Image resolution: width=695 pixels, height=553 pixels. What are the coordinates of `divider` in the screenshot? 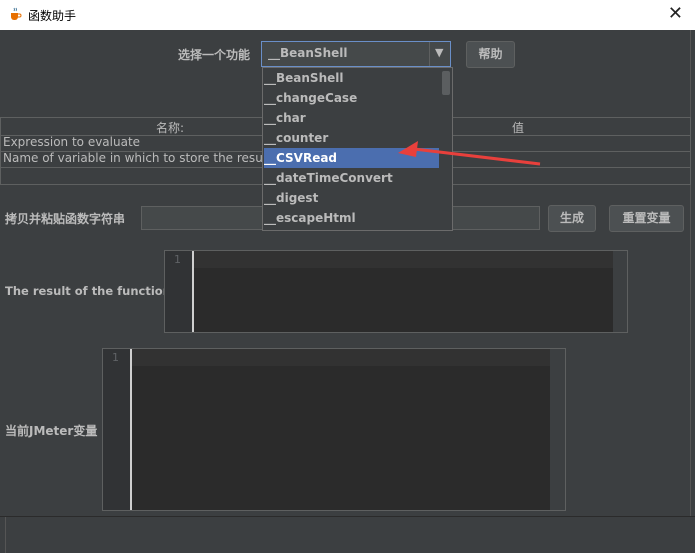 It's located at (5, 535).